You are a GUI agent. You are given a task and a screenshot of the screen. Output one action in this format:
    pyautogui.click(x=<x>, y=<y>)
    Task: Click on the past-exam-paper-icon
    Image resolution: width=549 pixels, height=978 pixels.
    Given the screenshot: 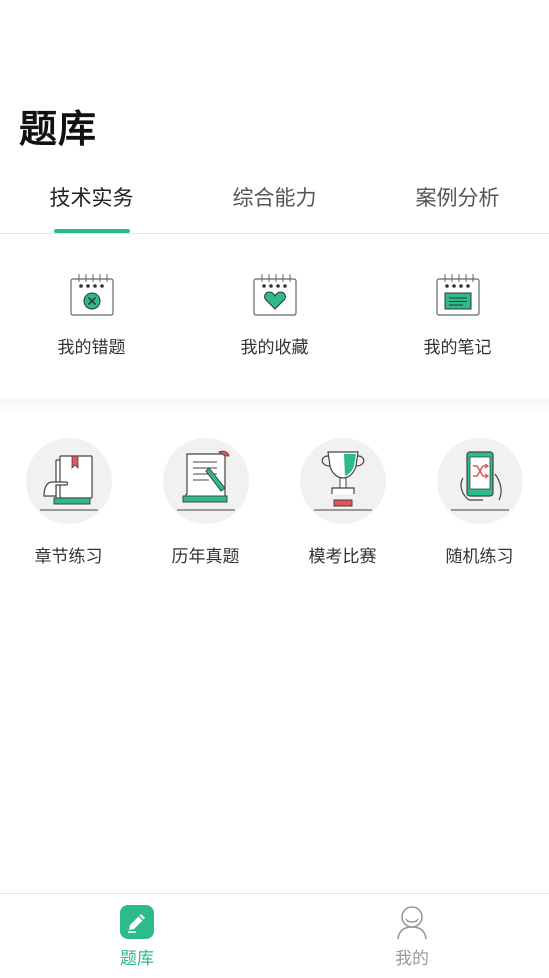 What is the action you would take?
    pyautogui.click(x=205, y=480)
    